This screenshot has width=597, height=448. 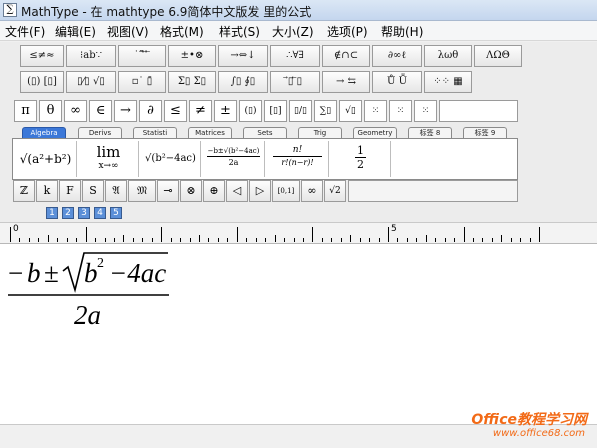 What do you see at coordinates (128, 31) in the screenshot?
I see `menu-view: 视图(V)` at bounding box center [128, 31].